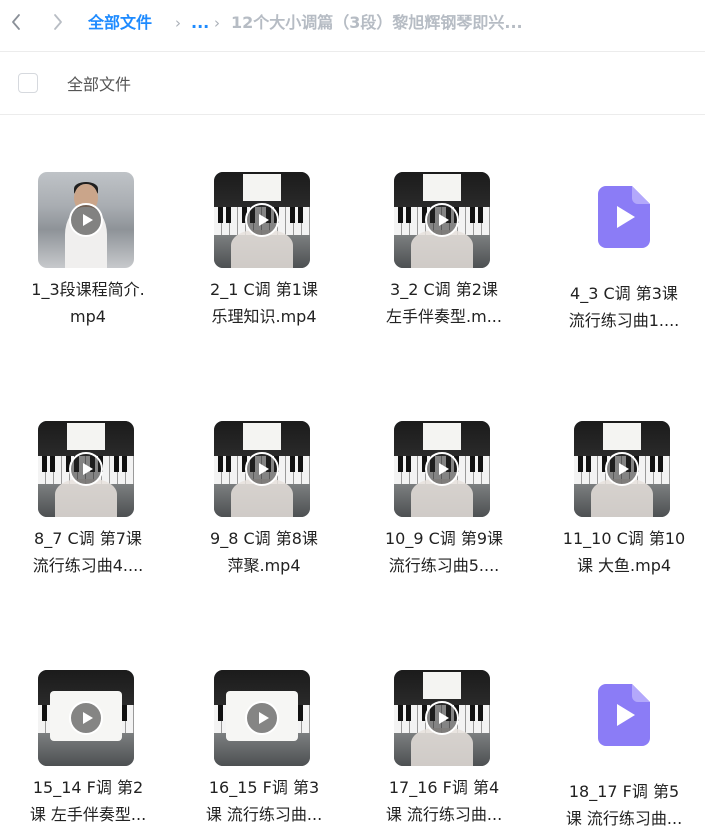  What do you see at coordinates (624, 565) in the screenshot?
I see `file-name-line2: 课 大鱼.mp4` at bounding box center [624, 565].